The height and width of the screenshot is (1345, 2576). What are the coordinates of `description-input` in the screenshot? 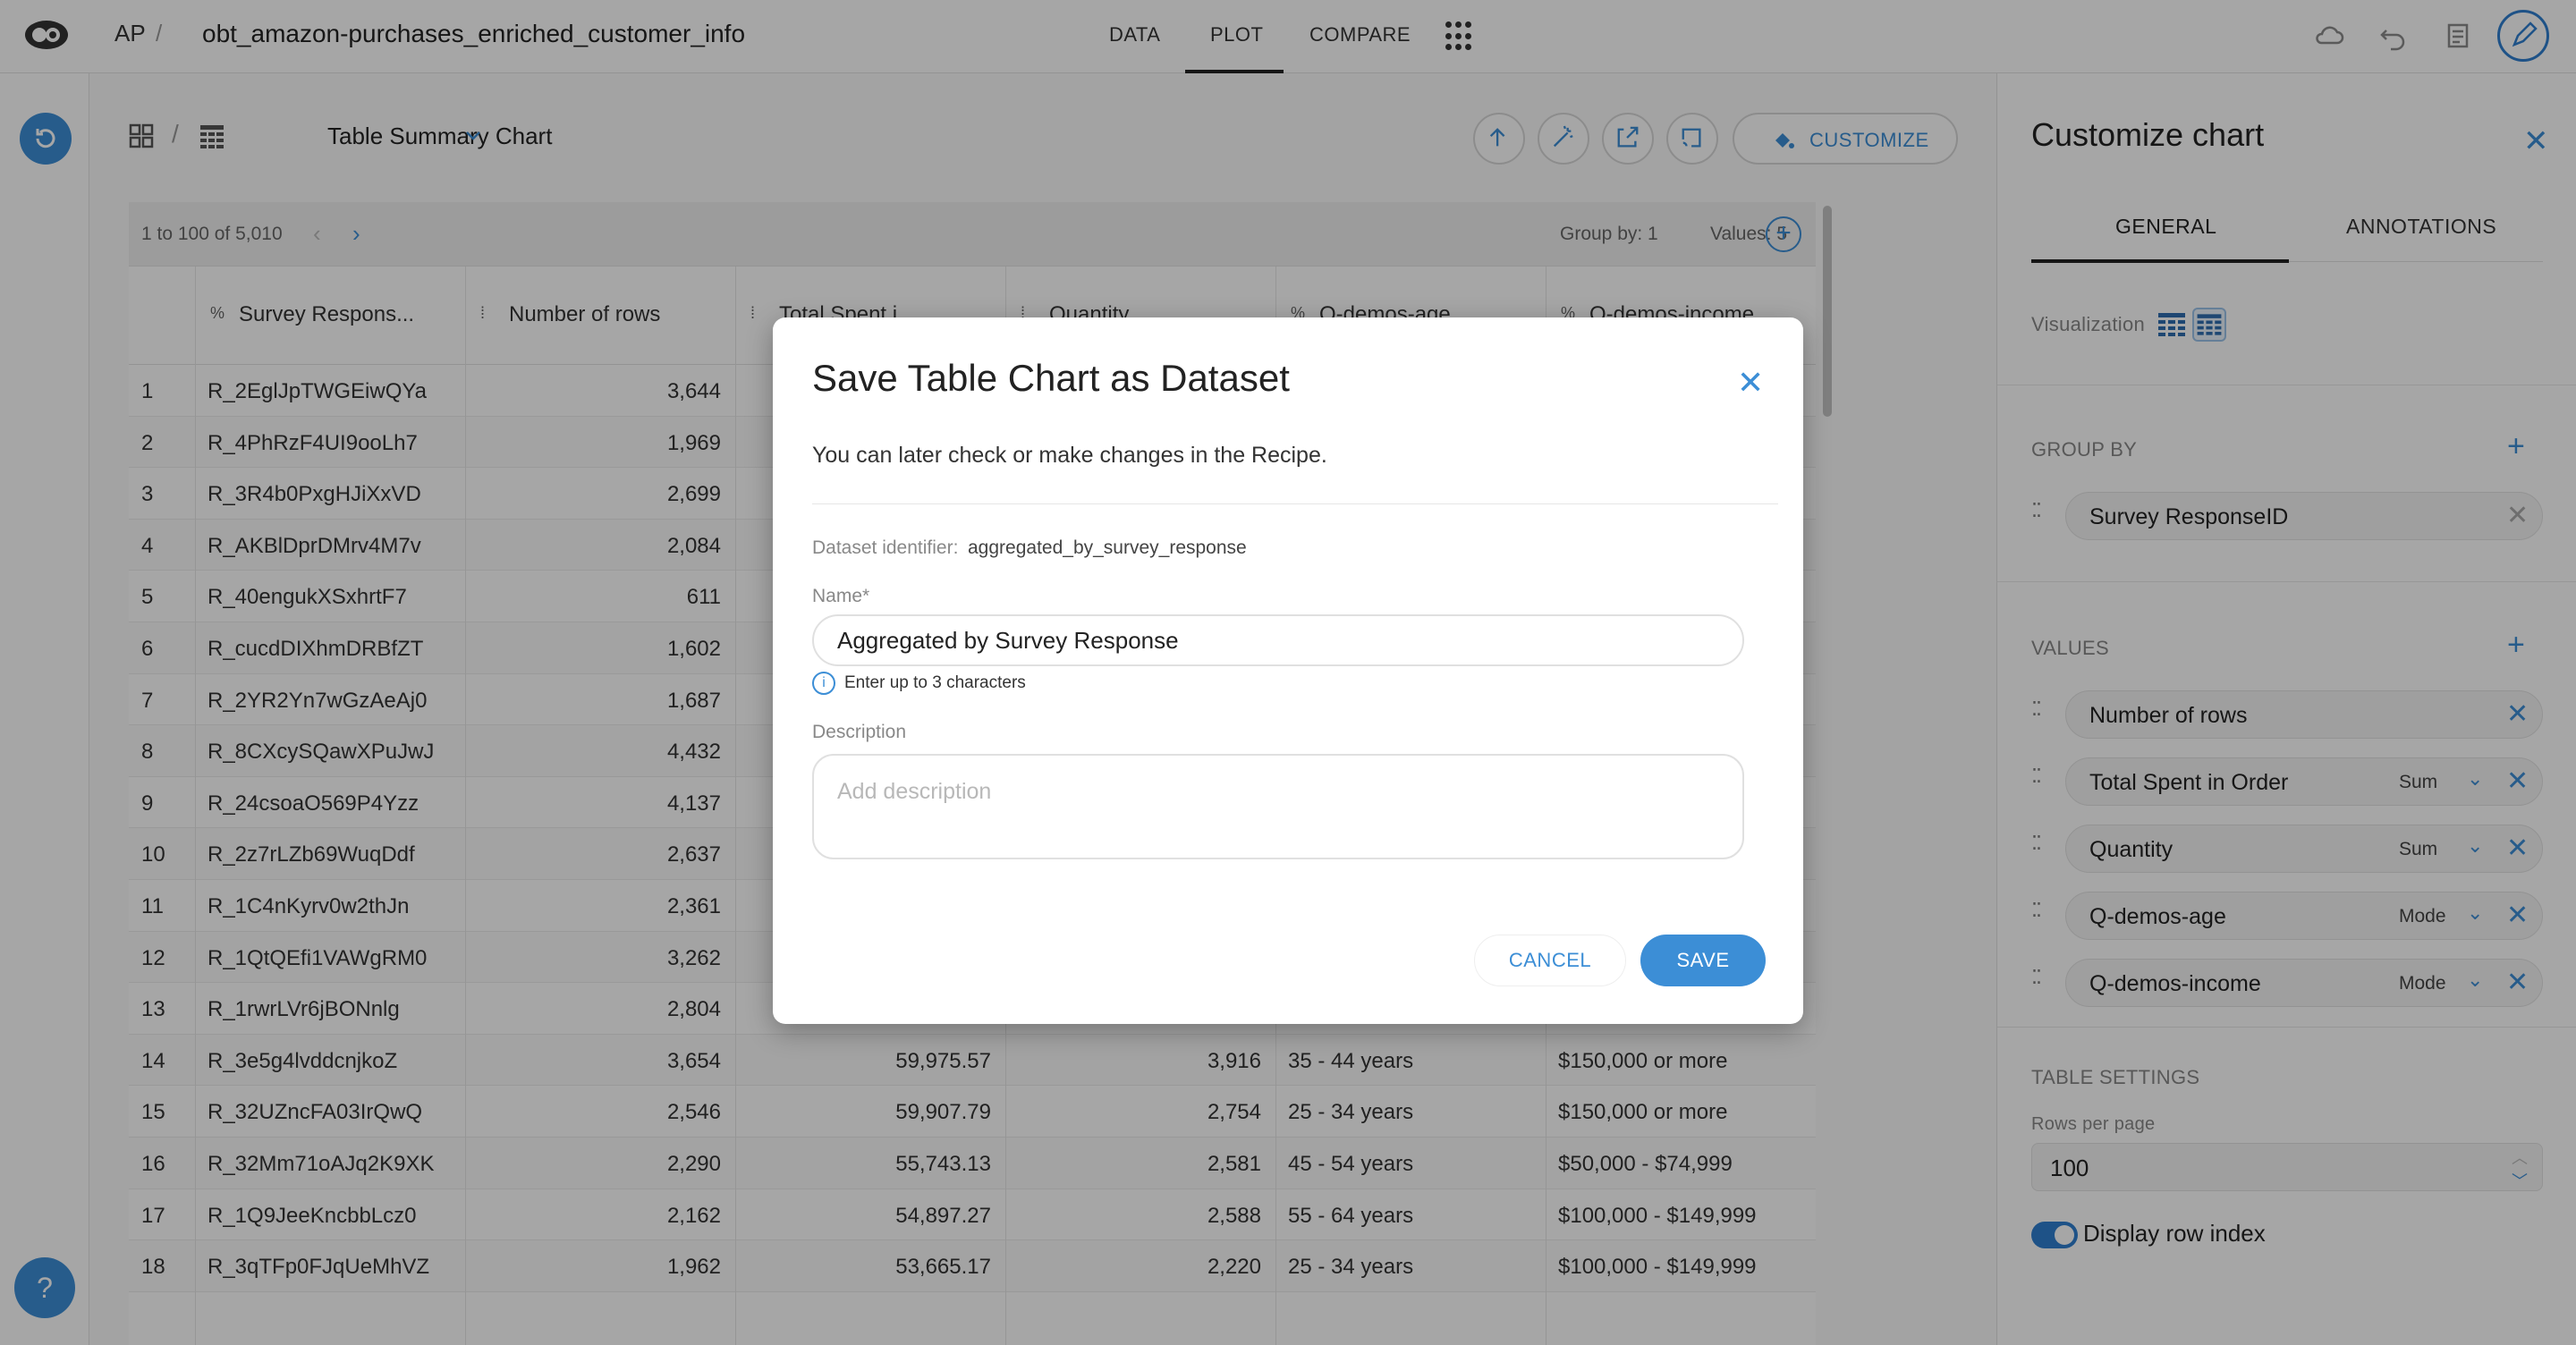 It's located at (1278, 806).